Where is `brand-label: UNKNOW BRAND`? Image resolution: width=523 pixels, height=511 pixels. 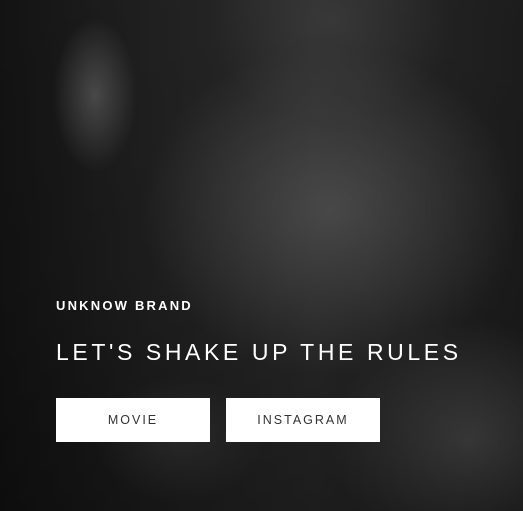
brand-label: UNKNOW BRAND is located at coordinates (124, 305).